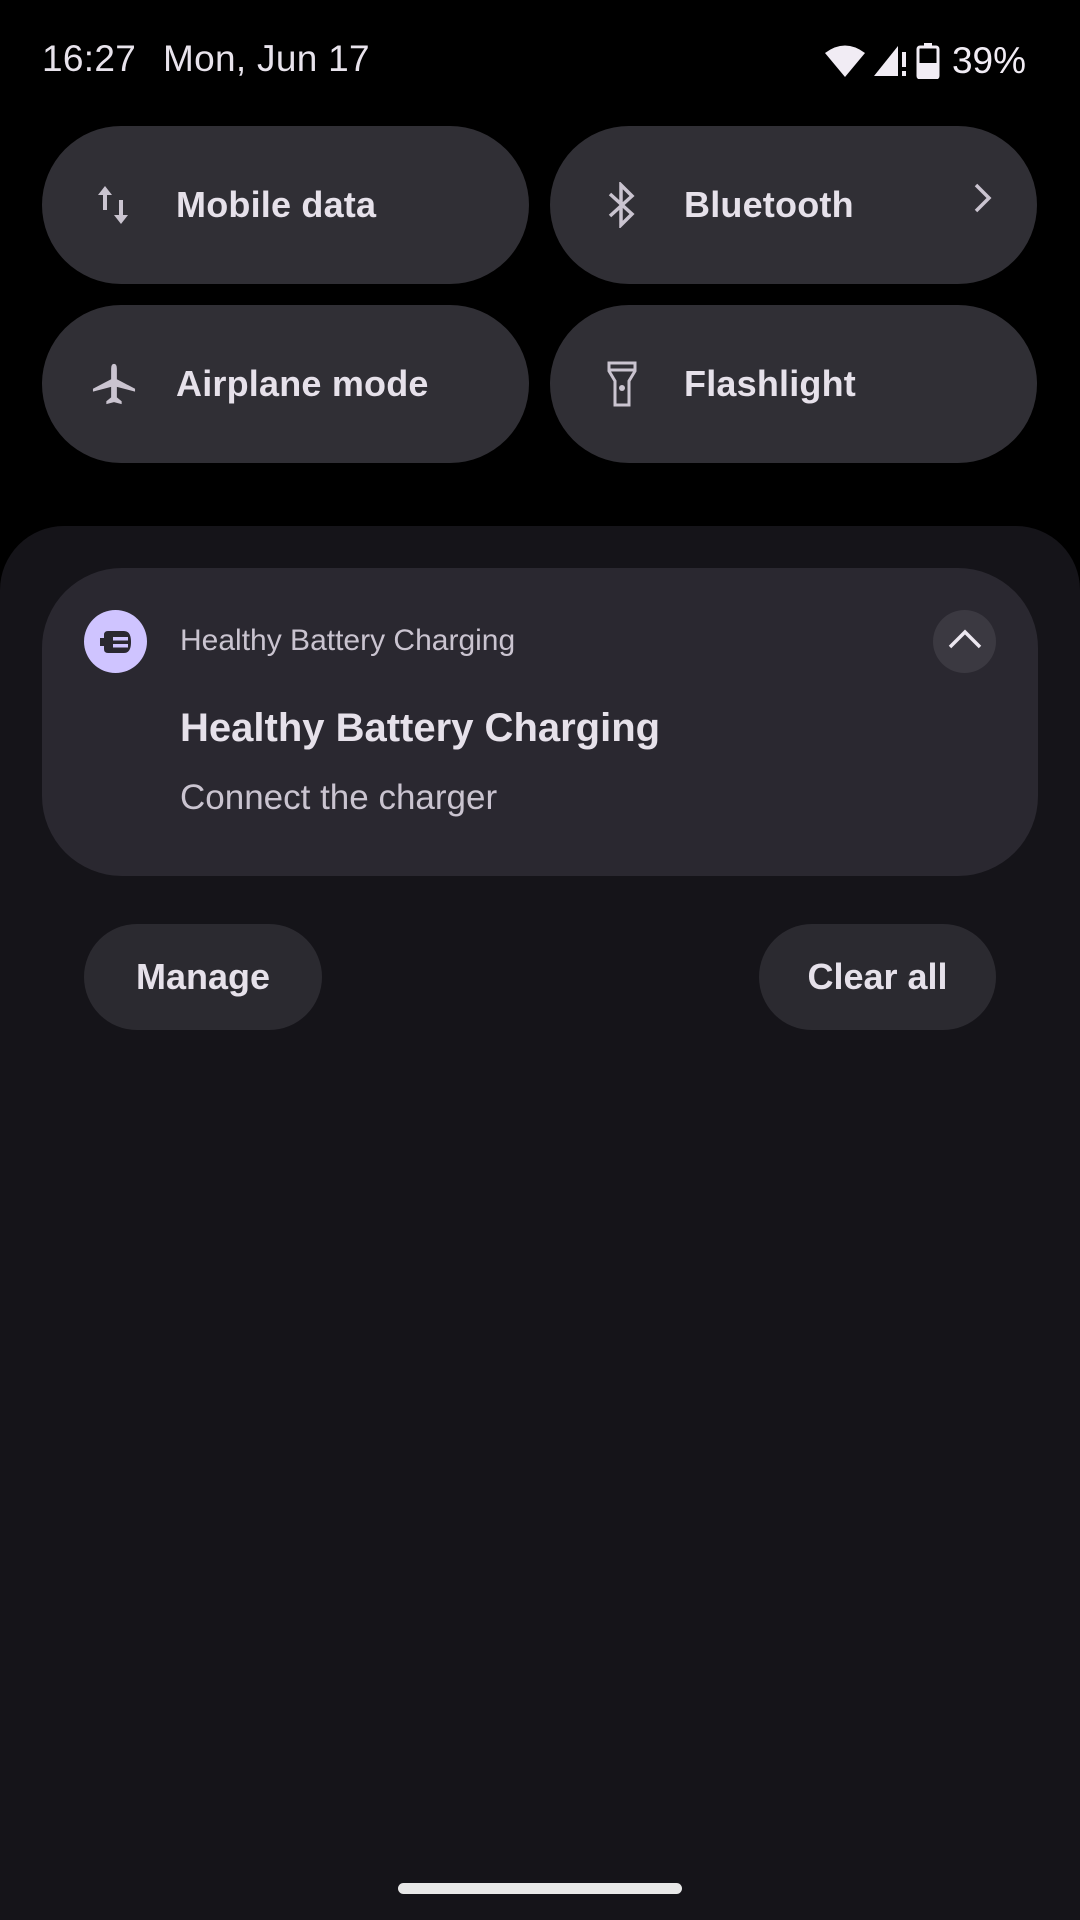 This screenshot has width=1080, height=1920. I want to click on battery-icon, so click(928, 61).